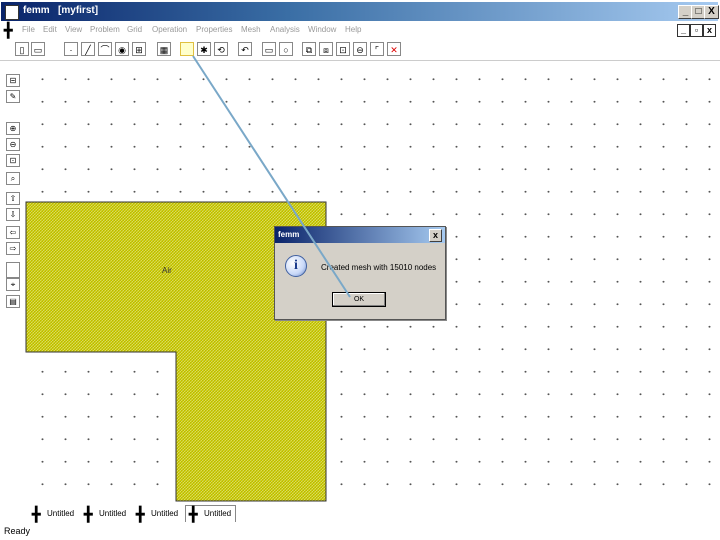 Image resolution: width=720 pixels, height=540 pixels. What do you see at coordinates (53, 514) in the screenshot?
I see `tab-untitled-1: ╋ Untitled` at bounding box center [53, 514].